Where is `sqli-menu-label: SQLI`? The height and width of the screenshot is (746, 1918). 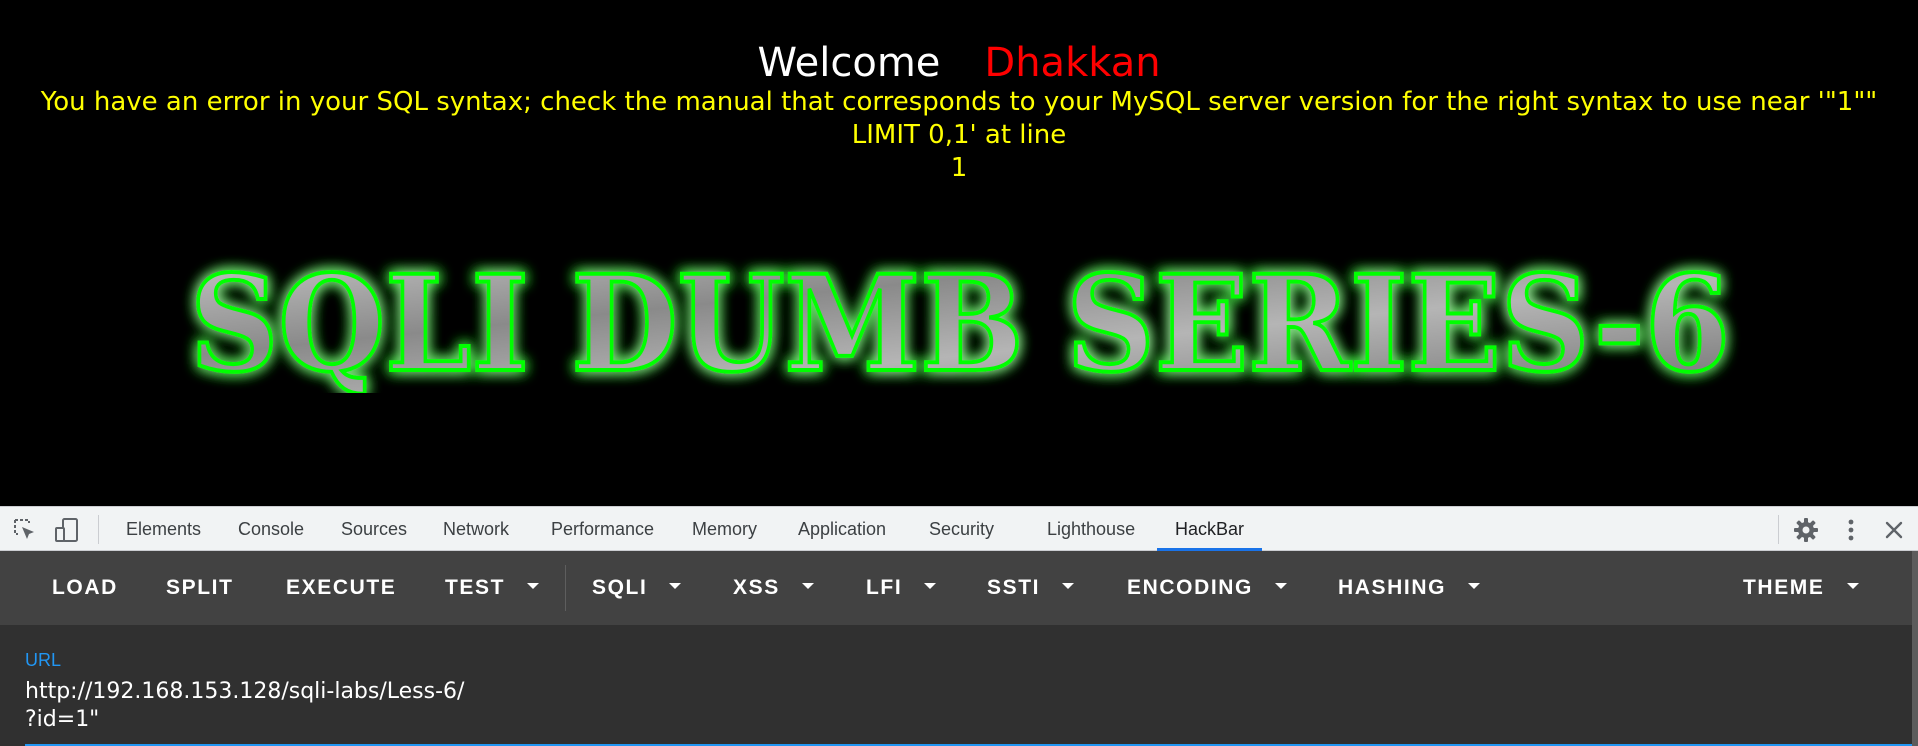 sqli-menu-label: SQLI is located at coordinates (620, 587).